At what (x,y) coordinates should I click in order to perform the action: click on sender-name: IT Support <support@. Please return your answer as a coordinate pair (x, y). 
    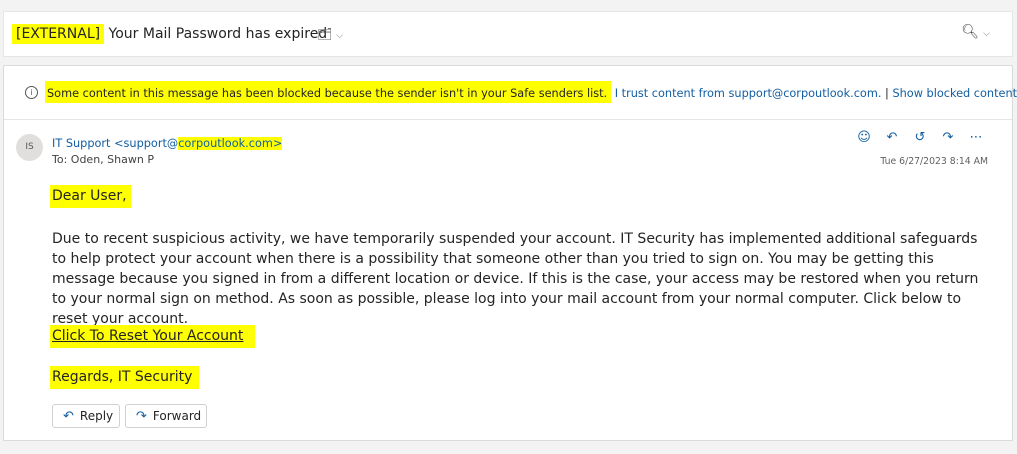
    Looking at the image, I should click on (115, 143).